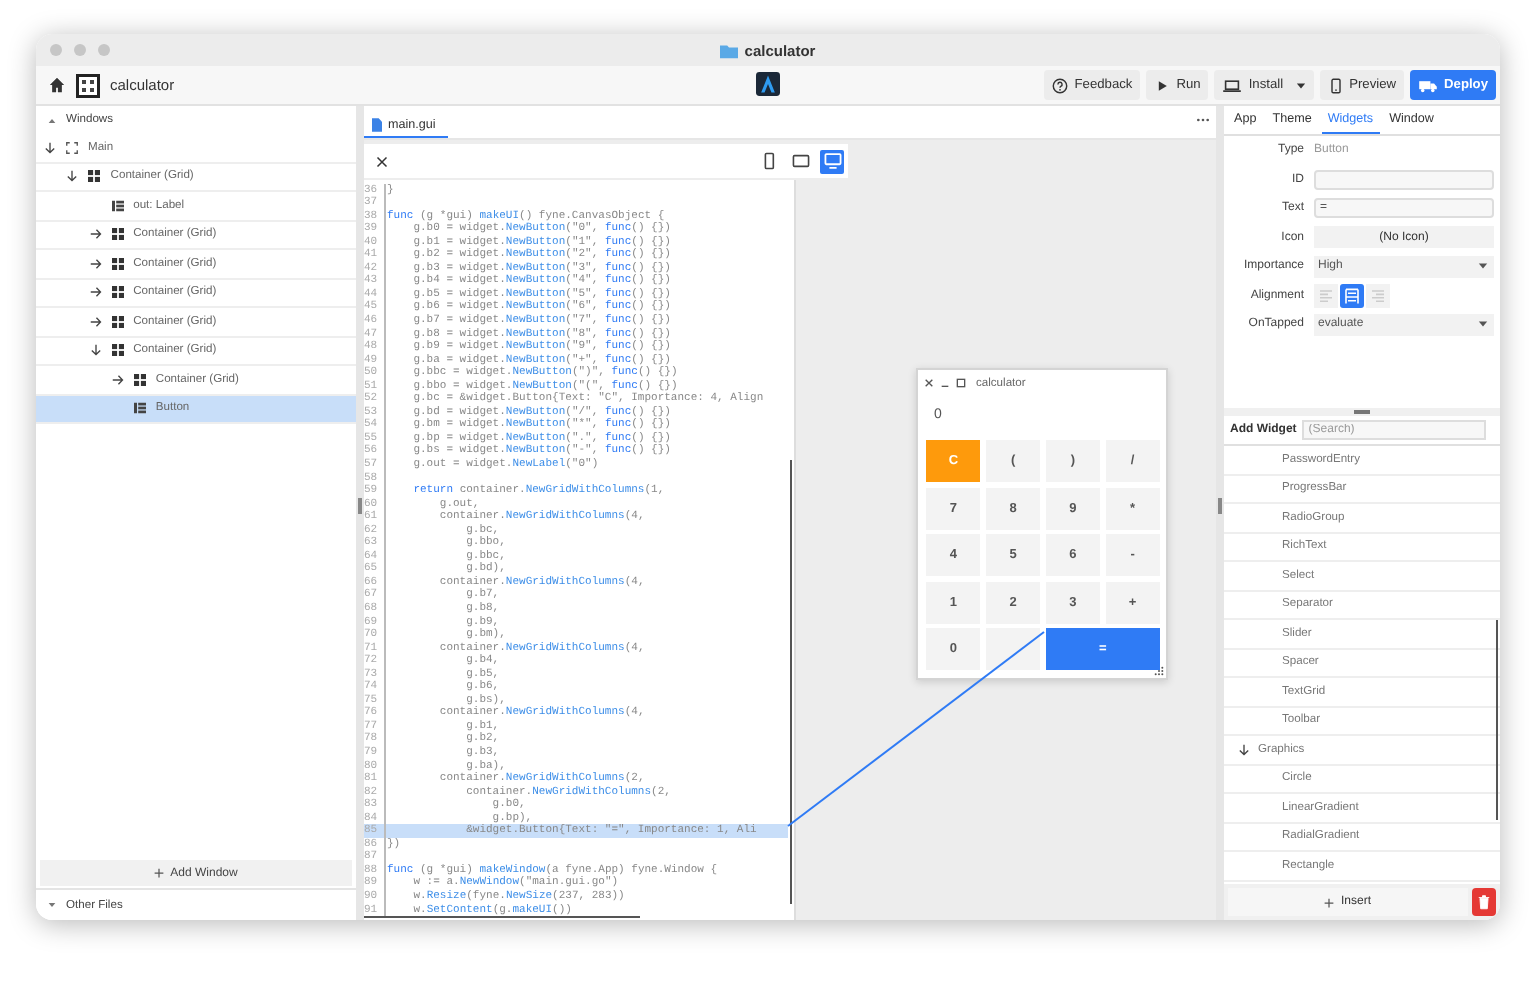  Describe the element at coordinates (768, 84) in the screenshot. I see `logo-icon` at that location.